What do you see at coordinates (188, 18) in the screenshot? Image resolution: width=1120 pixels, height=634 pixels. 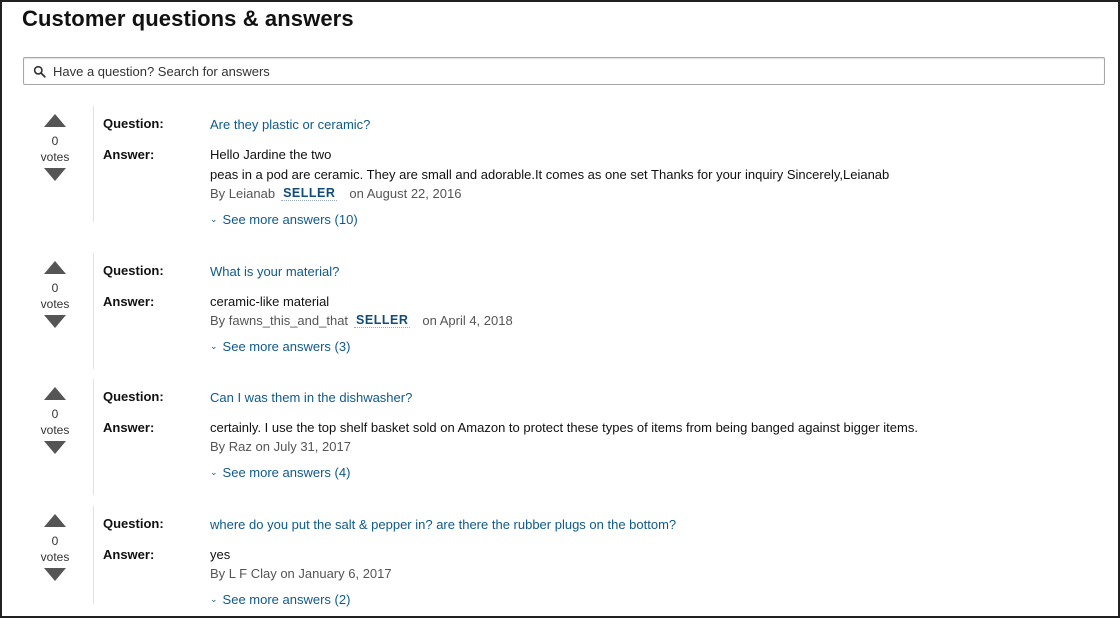 I see `section-title: Customer questions & answers` at bounding box center [188, 18].